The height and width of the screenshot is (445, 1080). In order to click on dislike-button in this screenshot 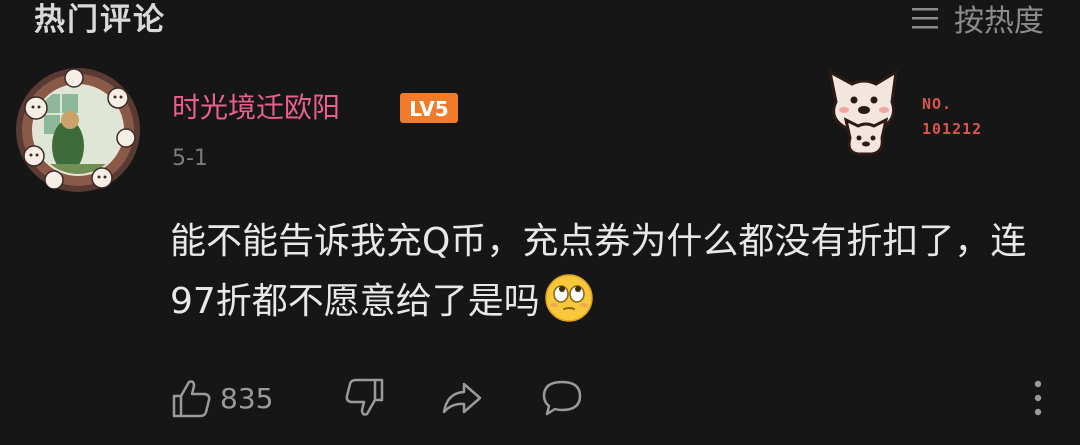, I will do `click(364, 398)`.